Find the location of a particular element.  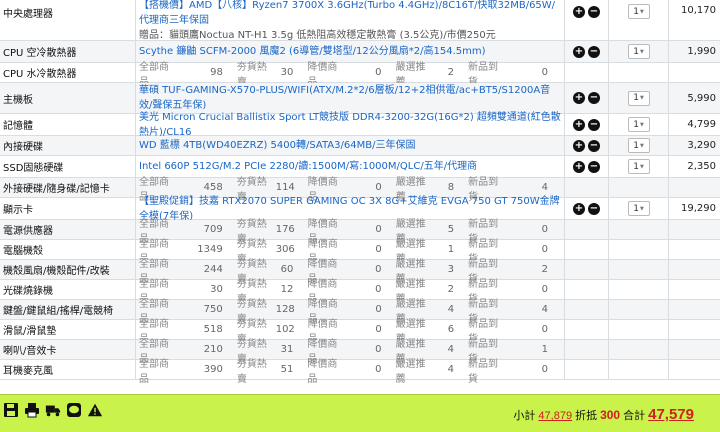

stat-count: 458 is located at coordinates (213, 187).